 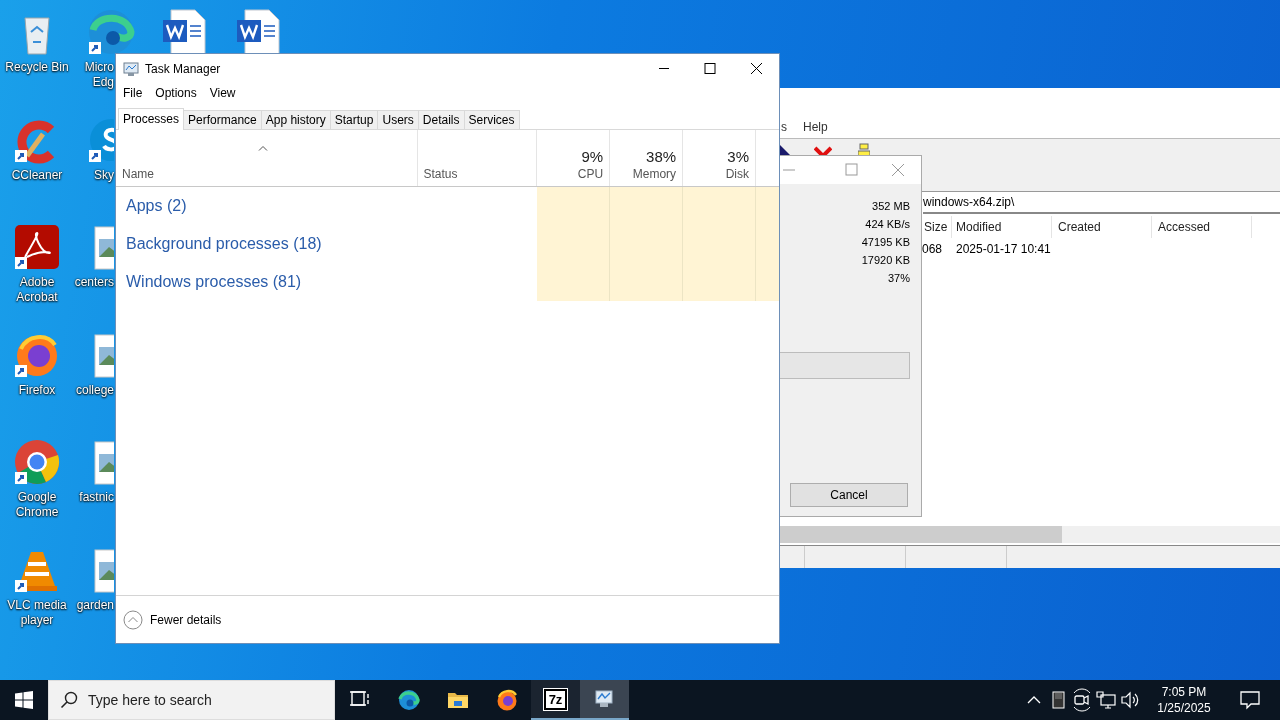 What do you see at coordinates (719, 158) in the screenshot?
I see `column-header: 3% Disk` at bounding box center [719, 158].